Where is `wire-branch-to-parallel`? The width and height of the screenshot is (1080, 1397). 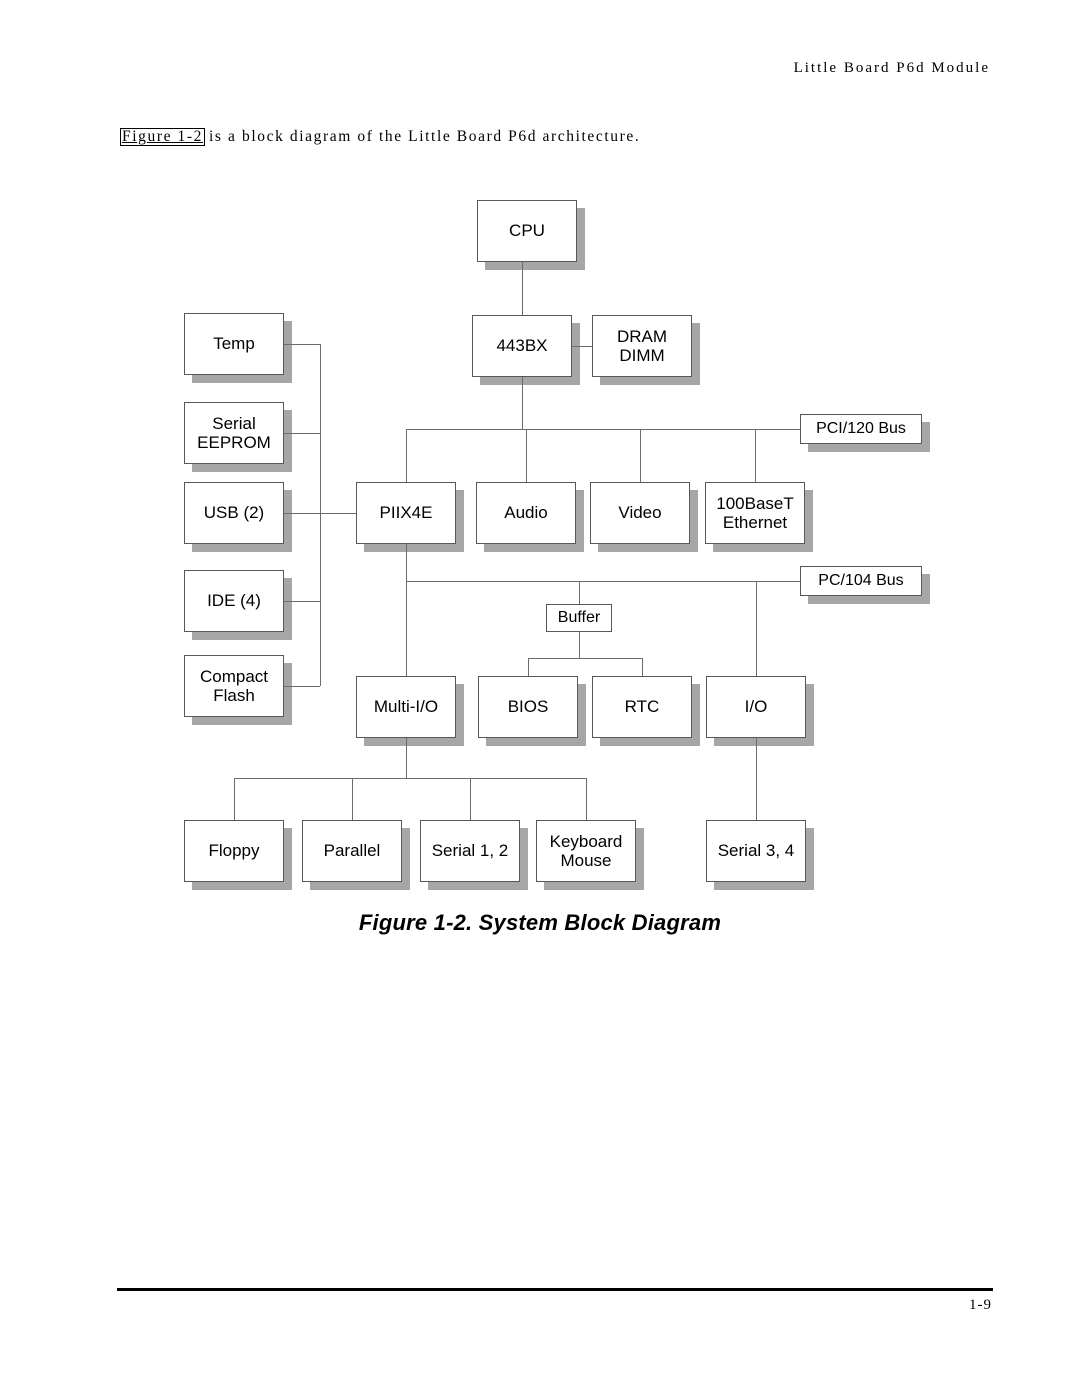
wire-branch-to-parallel is located at coordinates (352, 799).